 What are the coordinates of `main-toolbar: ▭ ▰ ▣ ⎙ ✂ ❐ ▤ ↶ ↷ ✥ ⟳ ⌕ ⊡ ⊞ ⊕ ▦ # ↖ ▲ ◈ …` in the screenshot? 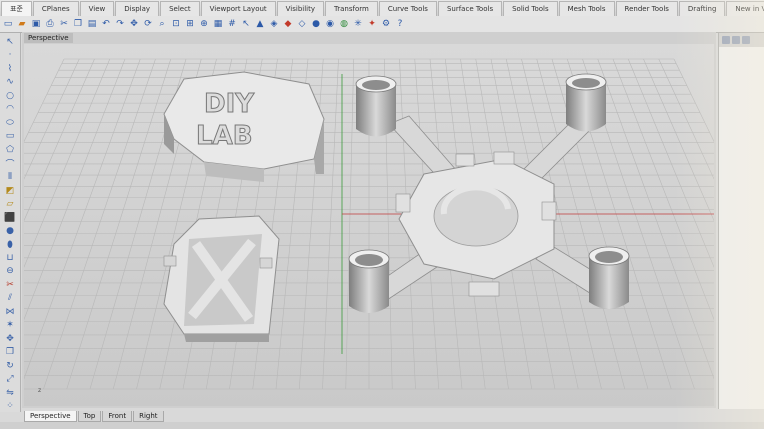 It's located at (382, 24).